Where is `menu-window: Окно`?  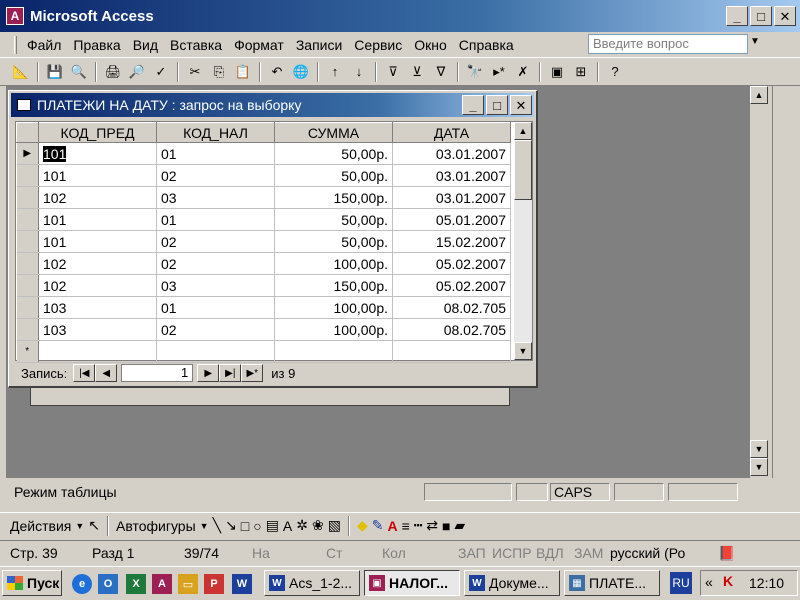
menu-window: Окно is located at coordinates (430, 45).